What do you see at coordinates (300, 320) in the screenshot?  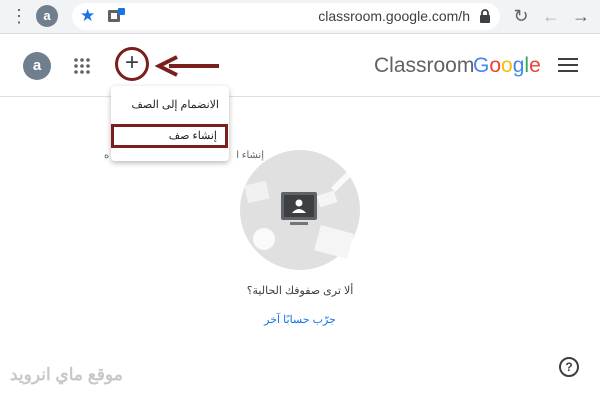 I see `try-another-account-link: جرّب حسابًا آخر` at bounding box center [300, 320].